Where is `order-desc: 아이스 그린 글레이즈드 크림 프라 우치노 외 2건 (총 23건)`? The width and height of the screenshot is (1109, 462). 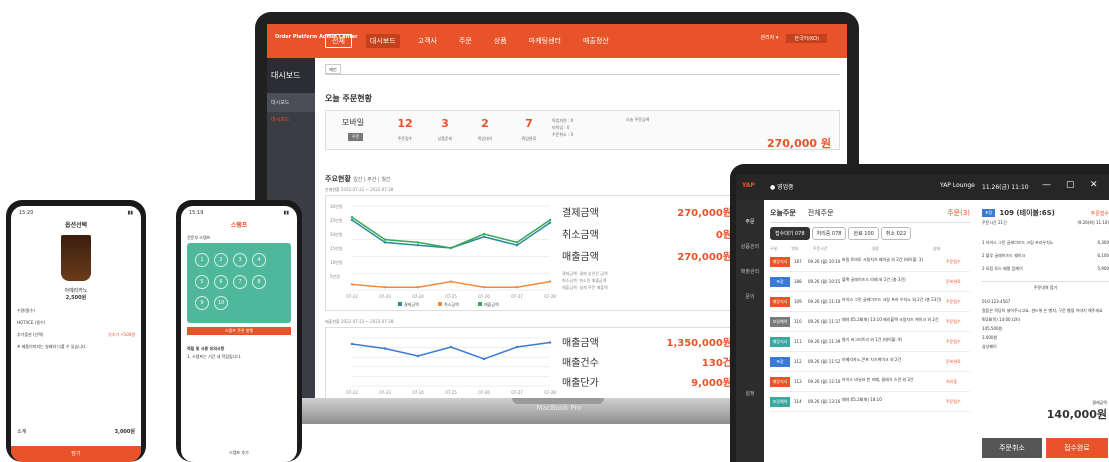 order-desc: 아이스 그린 글레이즈드 크림 프라 우치노 외 2건 (총 23건) is located at coordinates (892, 299).